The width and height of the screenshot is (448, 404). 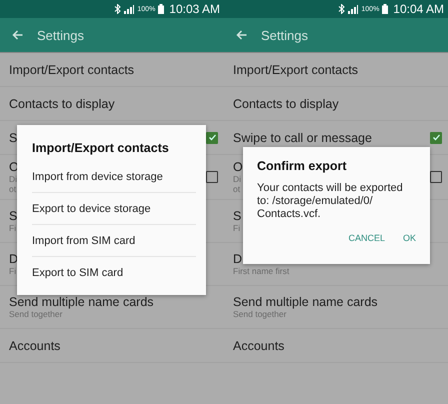 What do you see at coordinates (330, 201) in the screenshot?
I see `dialog-message: Your contacts will be exported to: /storage/emulated/0/ Contacts.vcf.` at bounding box center [330, 201].